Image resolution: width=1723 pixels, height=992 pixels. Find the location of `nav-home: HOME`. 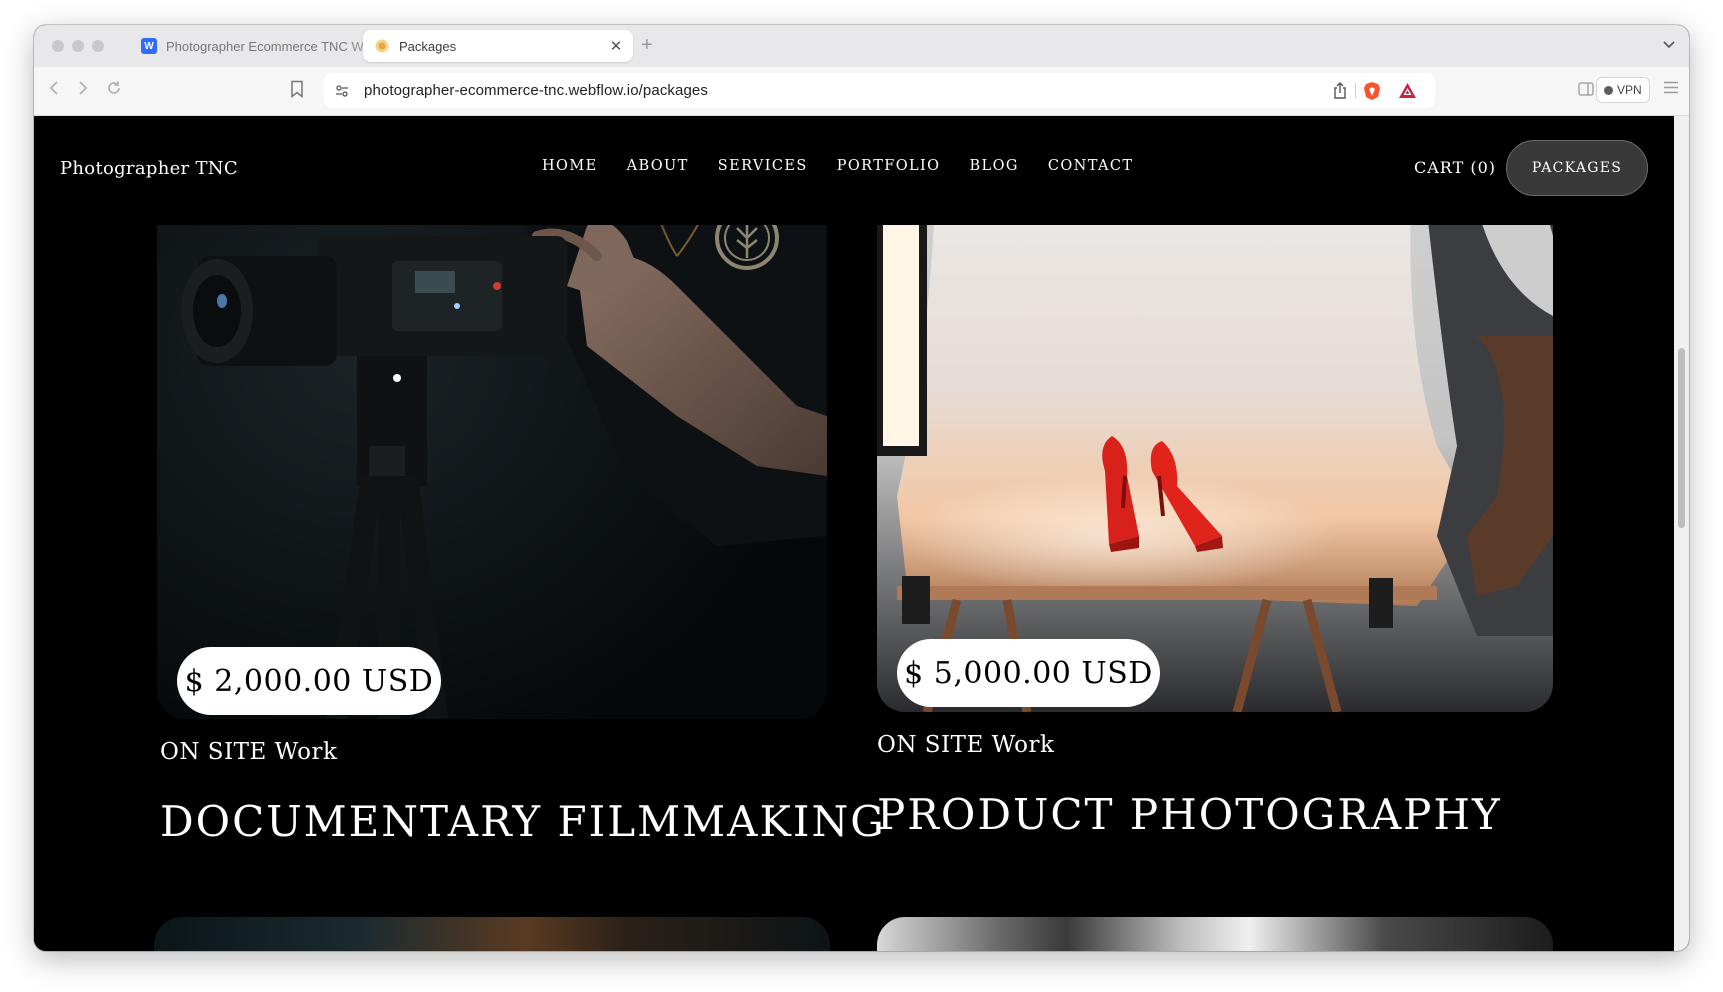

nav-home: HOME is located at coordinates (570, 166).